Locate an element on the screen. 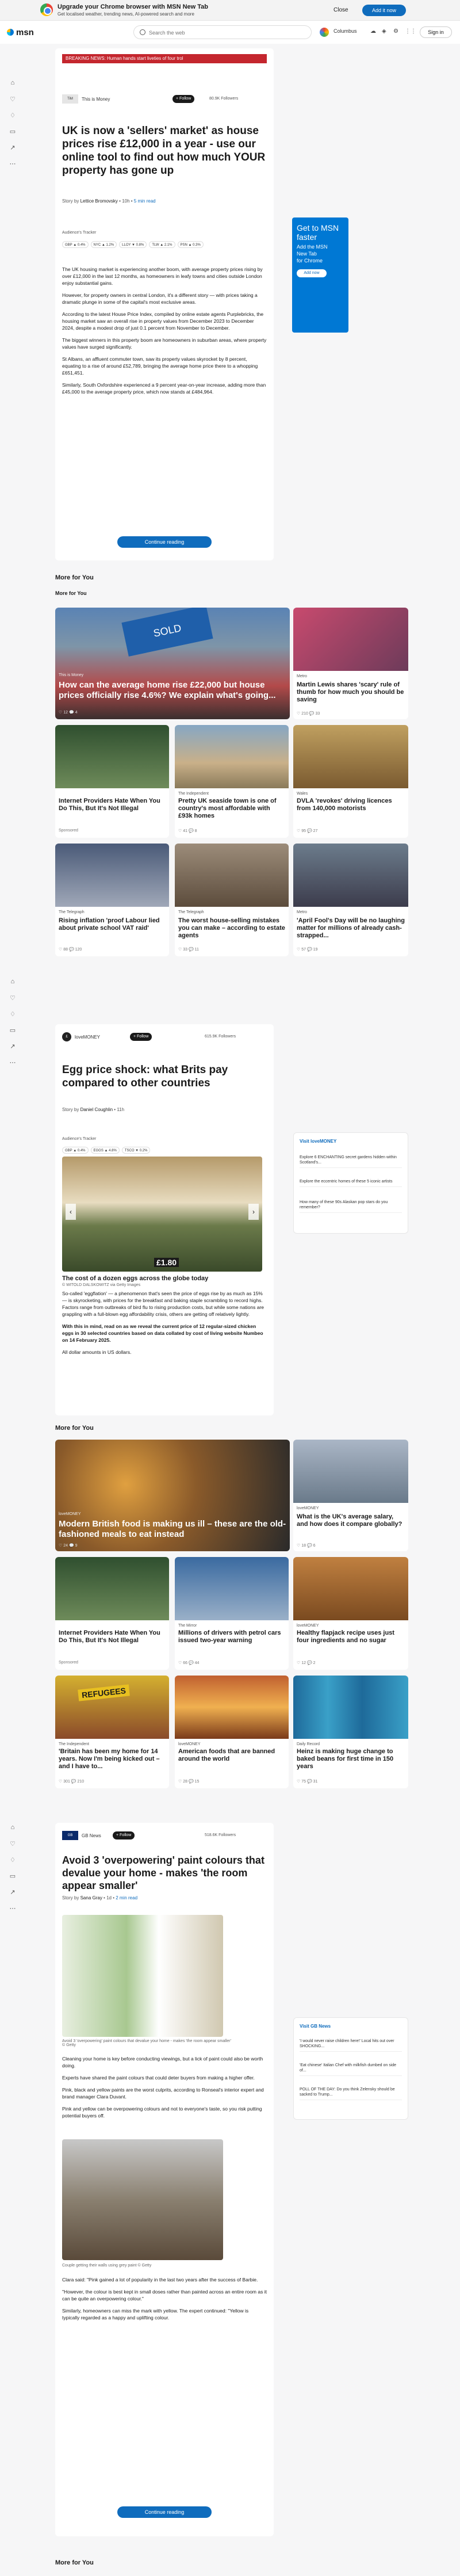  feed-reactions: ♡ 12 💬 4 is located at coordinates (68, 712).